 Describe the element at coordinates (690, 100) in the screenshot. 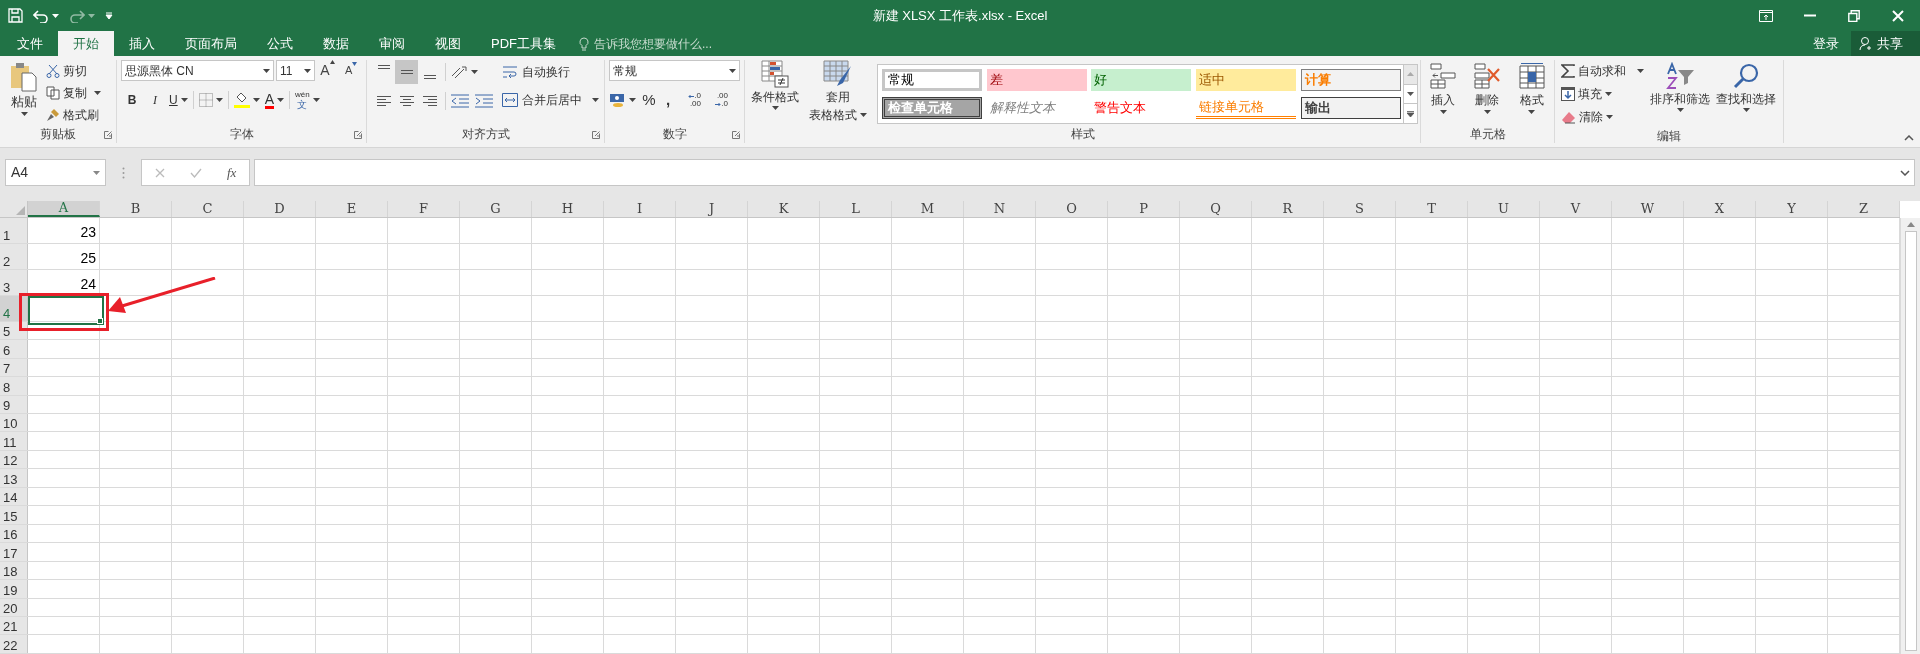

I see `increase-decimal-button: .0 .00` at that location.